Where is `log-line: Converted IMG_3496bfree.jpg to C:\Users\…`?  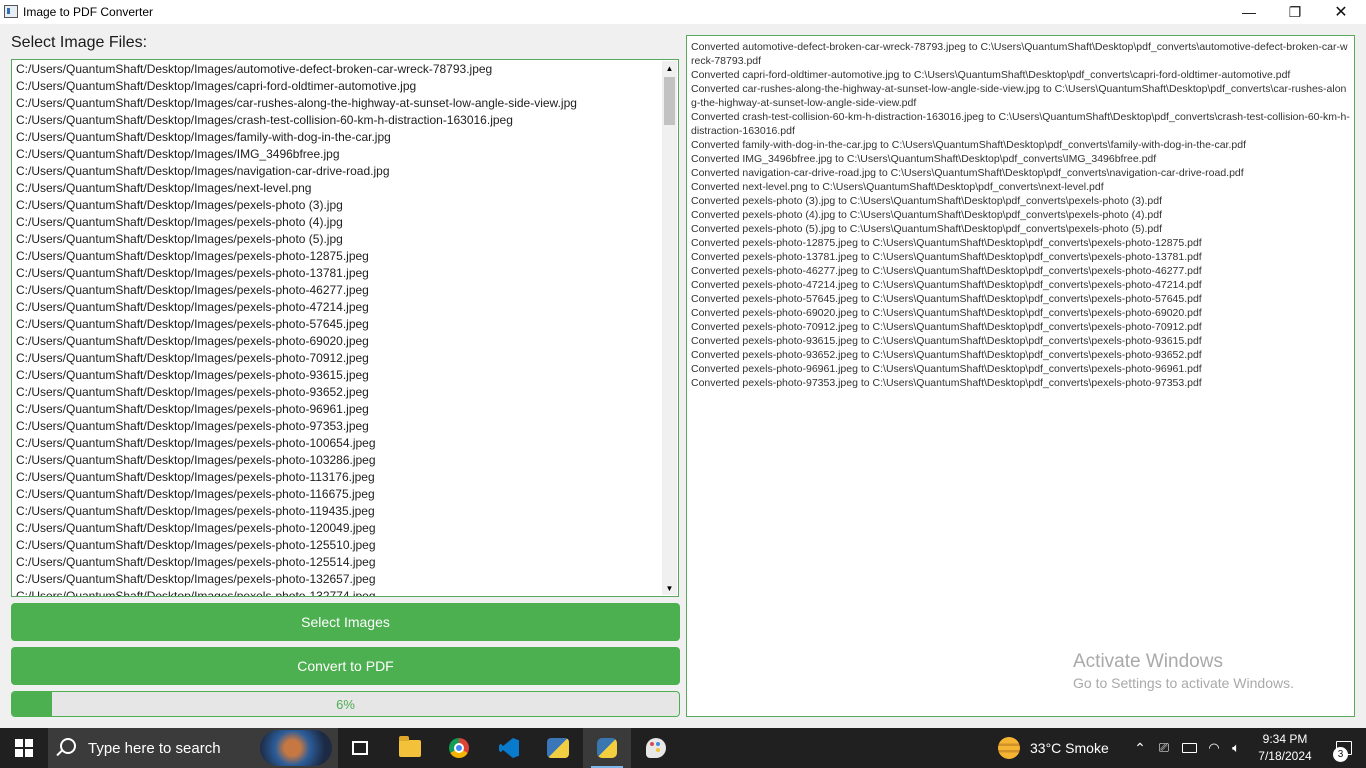 log-line: Converted IMG_3496bfree.jpg to C:\Users\… is located at coordinates (924, 159).